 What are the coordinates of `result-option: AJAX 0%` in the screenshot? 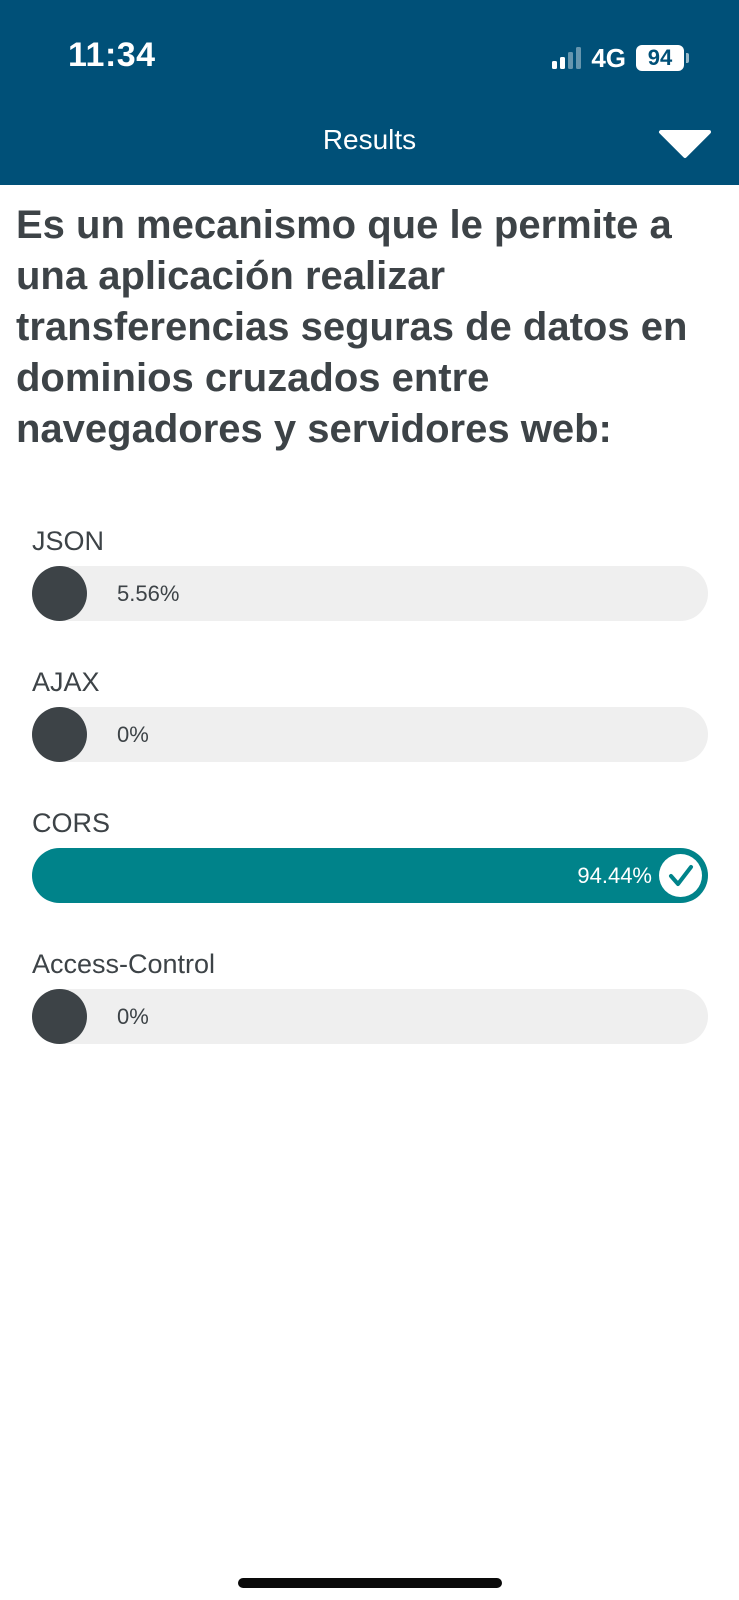 It's located at (370, 721).